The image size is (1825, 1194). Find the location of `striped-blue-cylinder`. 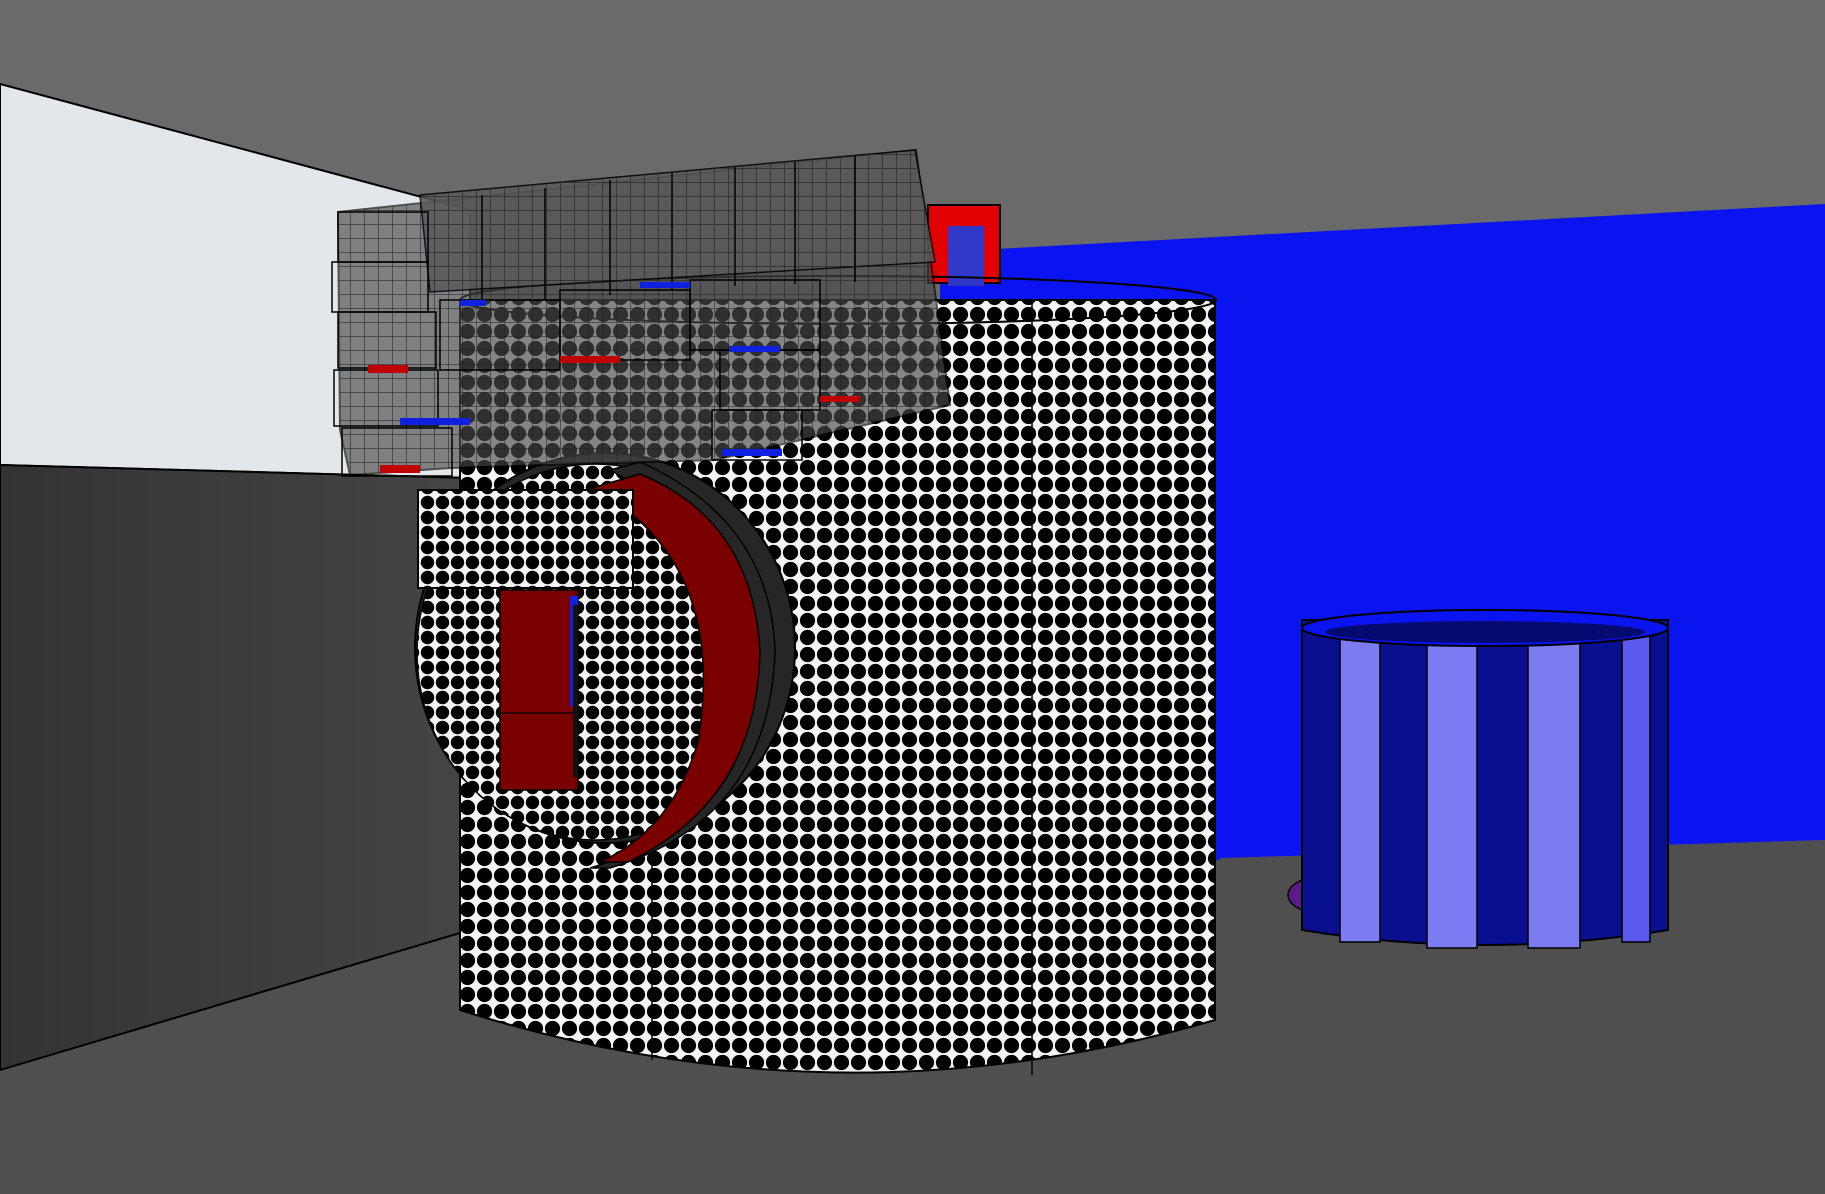

striped-blue-cylinder is located at coordinates (1478, 779).